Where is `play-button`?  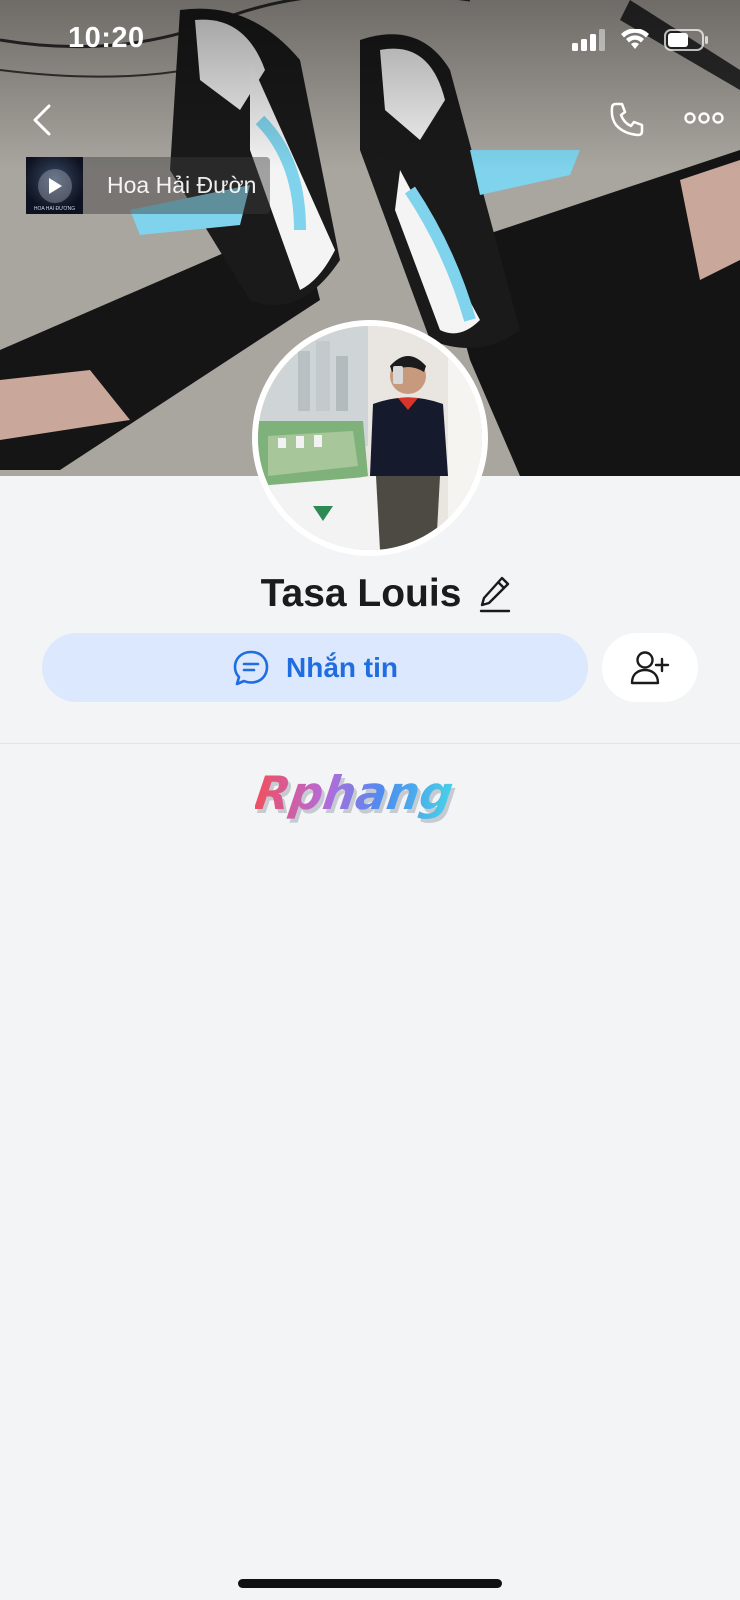 play-button is located at coordinates (54, 185).